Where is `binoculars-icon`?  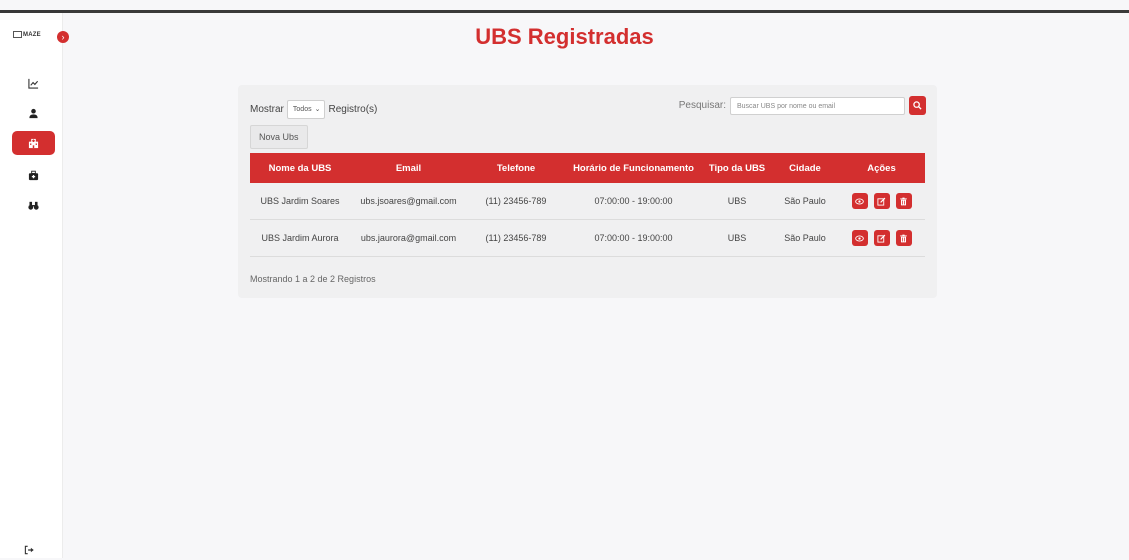
binoculars-icon is located at coordinates (33, 205).